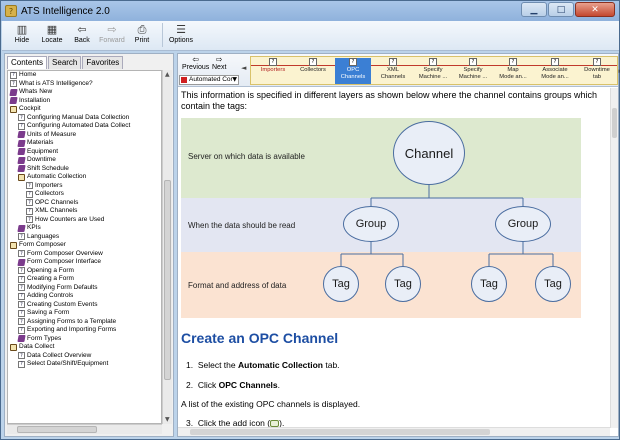  I want to click on tree-item: Form Composer Interface, so click(84, 262).